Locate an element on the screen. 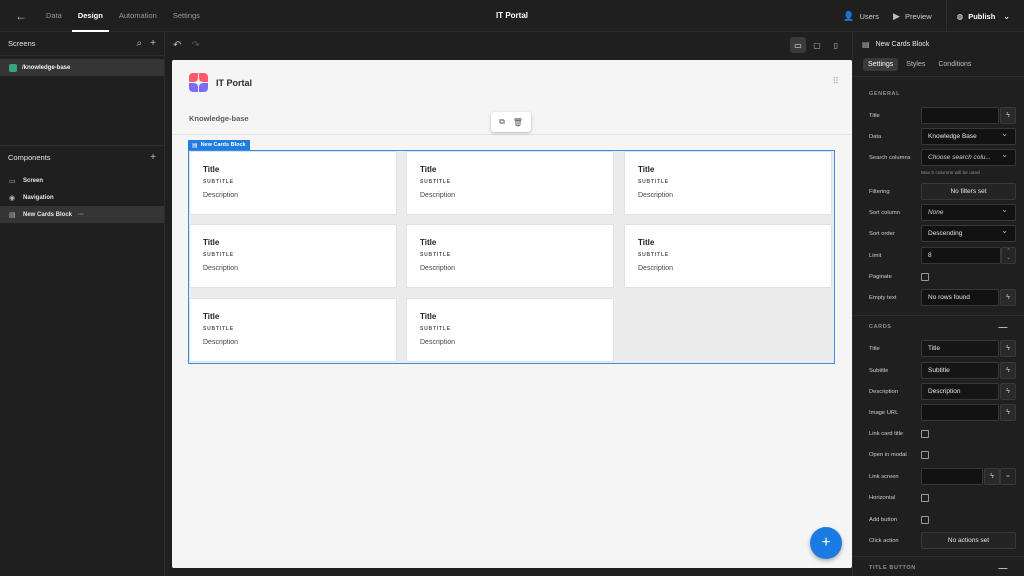  eye-icon: ◉ is located at coordinates (12, 198).